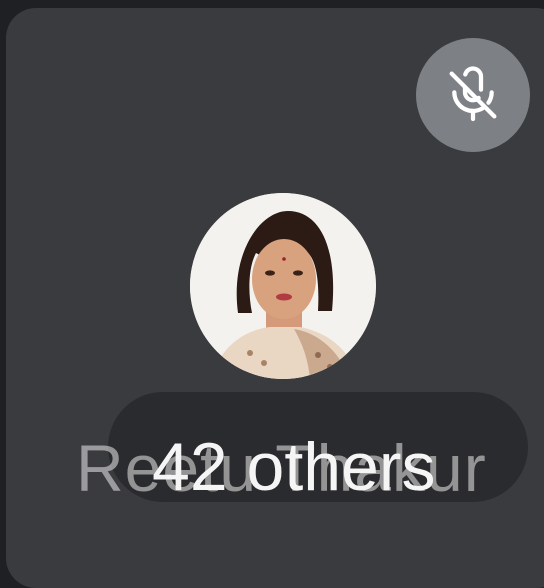 The height and width of the screenshot is (588, 544). What do you see at coordinates (283, 286) in the screenshot?
I see `participant-avatar` at bounding box center [283, 286].